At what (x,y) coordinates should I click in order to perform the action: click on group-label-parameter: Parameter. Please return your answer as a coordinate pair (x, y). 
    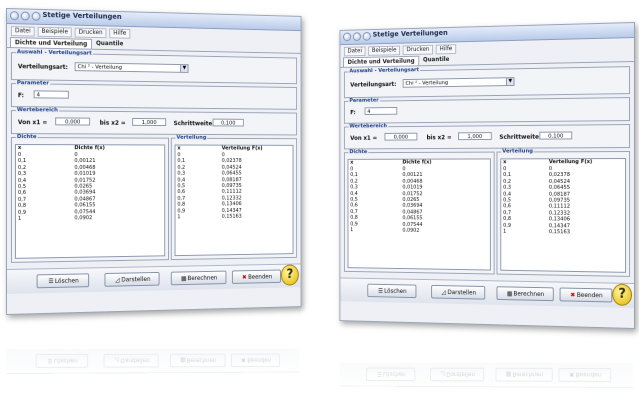
    Looking at the image, I should click on (363, 101).